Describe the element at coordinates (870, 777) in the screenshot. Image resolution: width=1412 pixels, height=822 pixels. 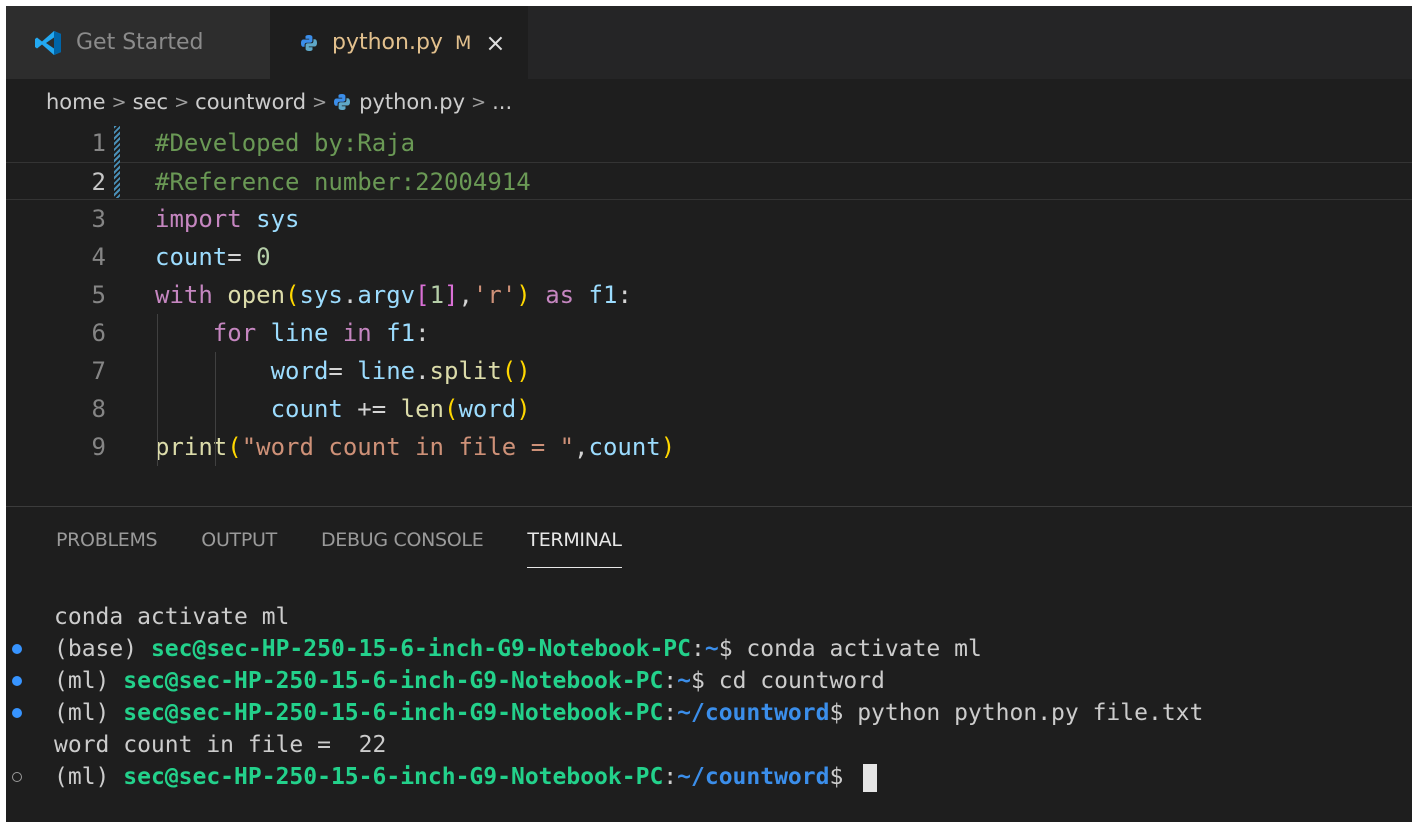
I see `terminal-cursor` at that location.